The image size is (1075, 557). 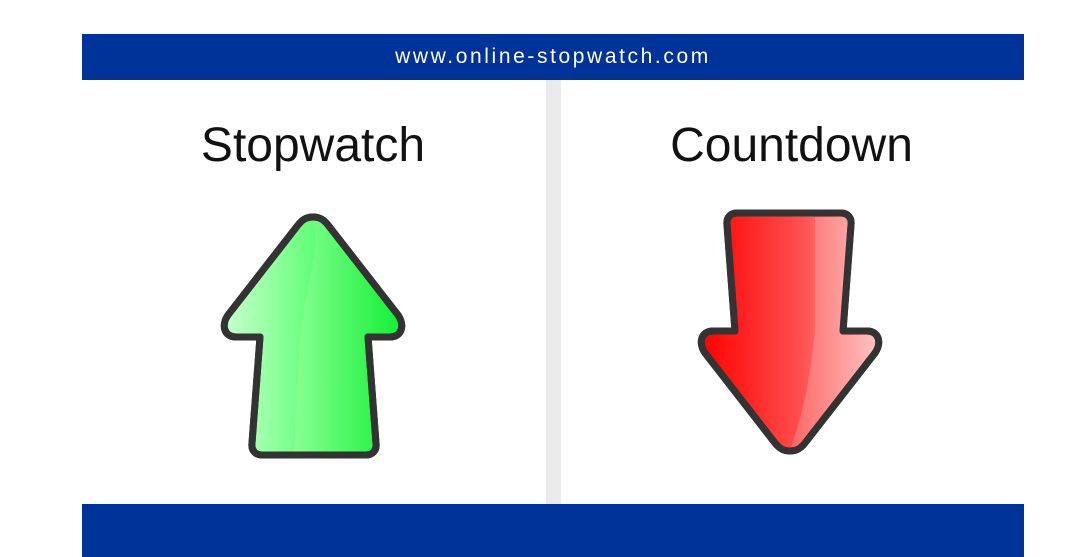 I want to click on countdown-title: Countdown, so click(x=791, y=146).